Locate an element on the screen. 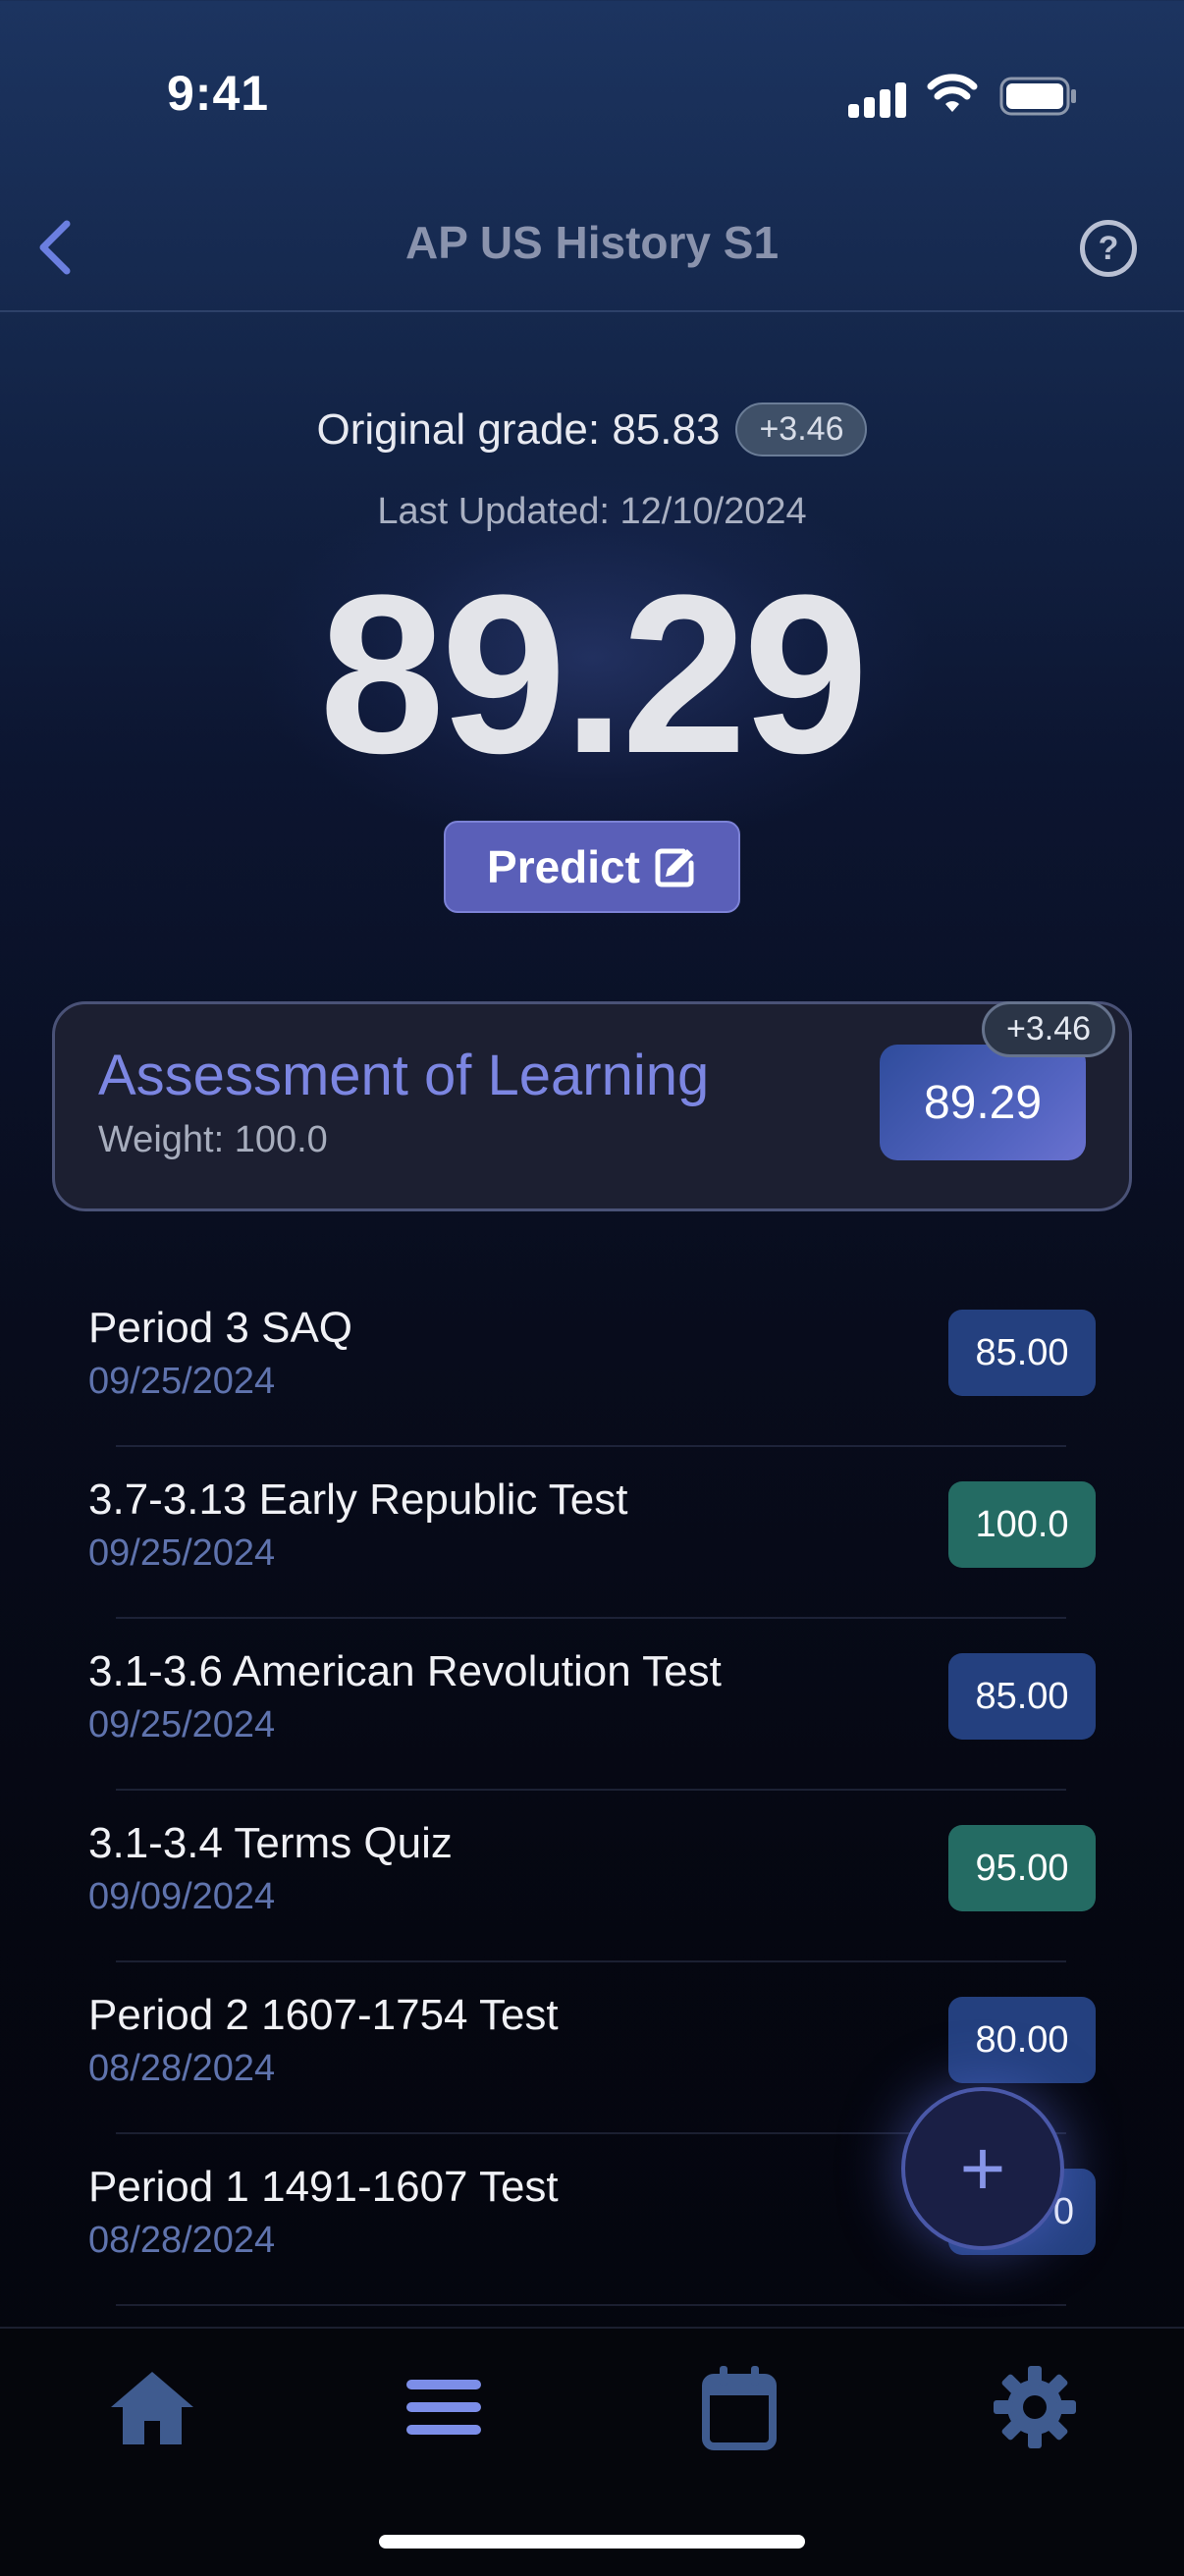  current-grade: 89.29 is located at coordinates (594, 674).